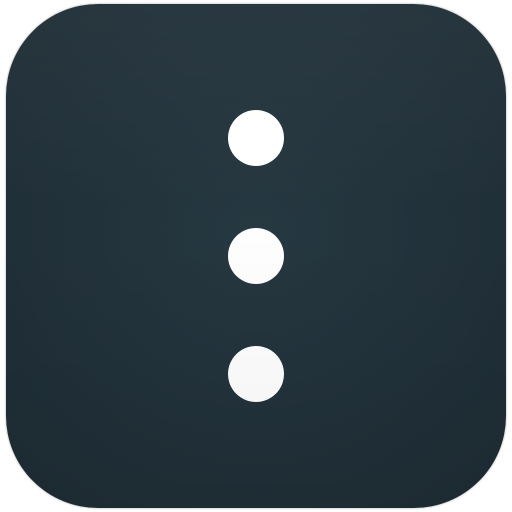 The width and height of the screenshot is (512, 512). I want to click on dot-bottom, so click(256, 374).